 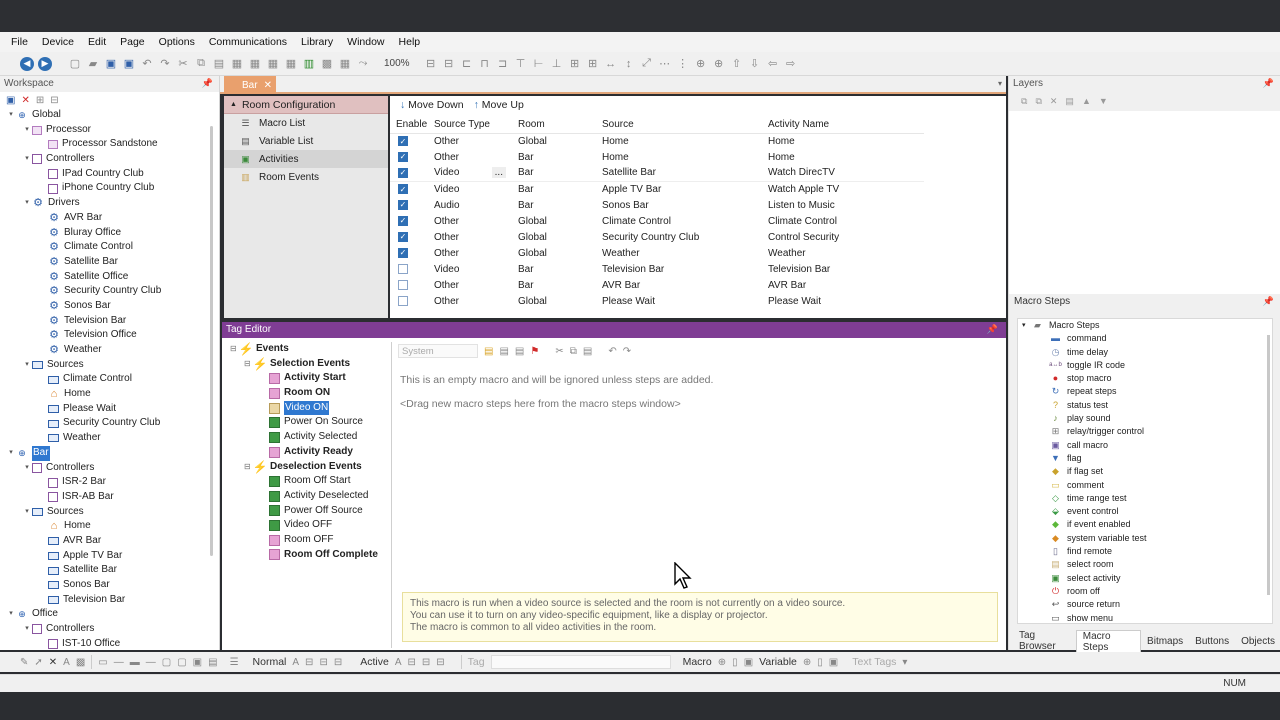 What do you see at coordinates (11, 614) in the screenshot?
I see `expand-toggle-icon: ▾` at bounding box center [11, 614].